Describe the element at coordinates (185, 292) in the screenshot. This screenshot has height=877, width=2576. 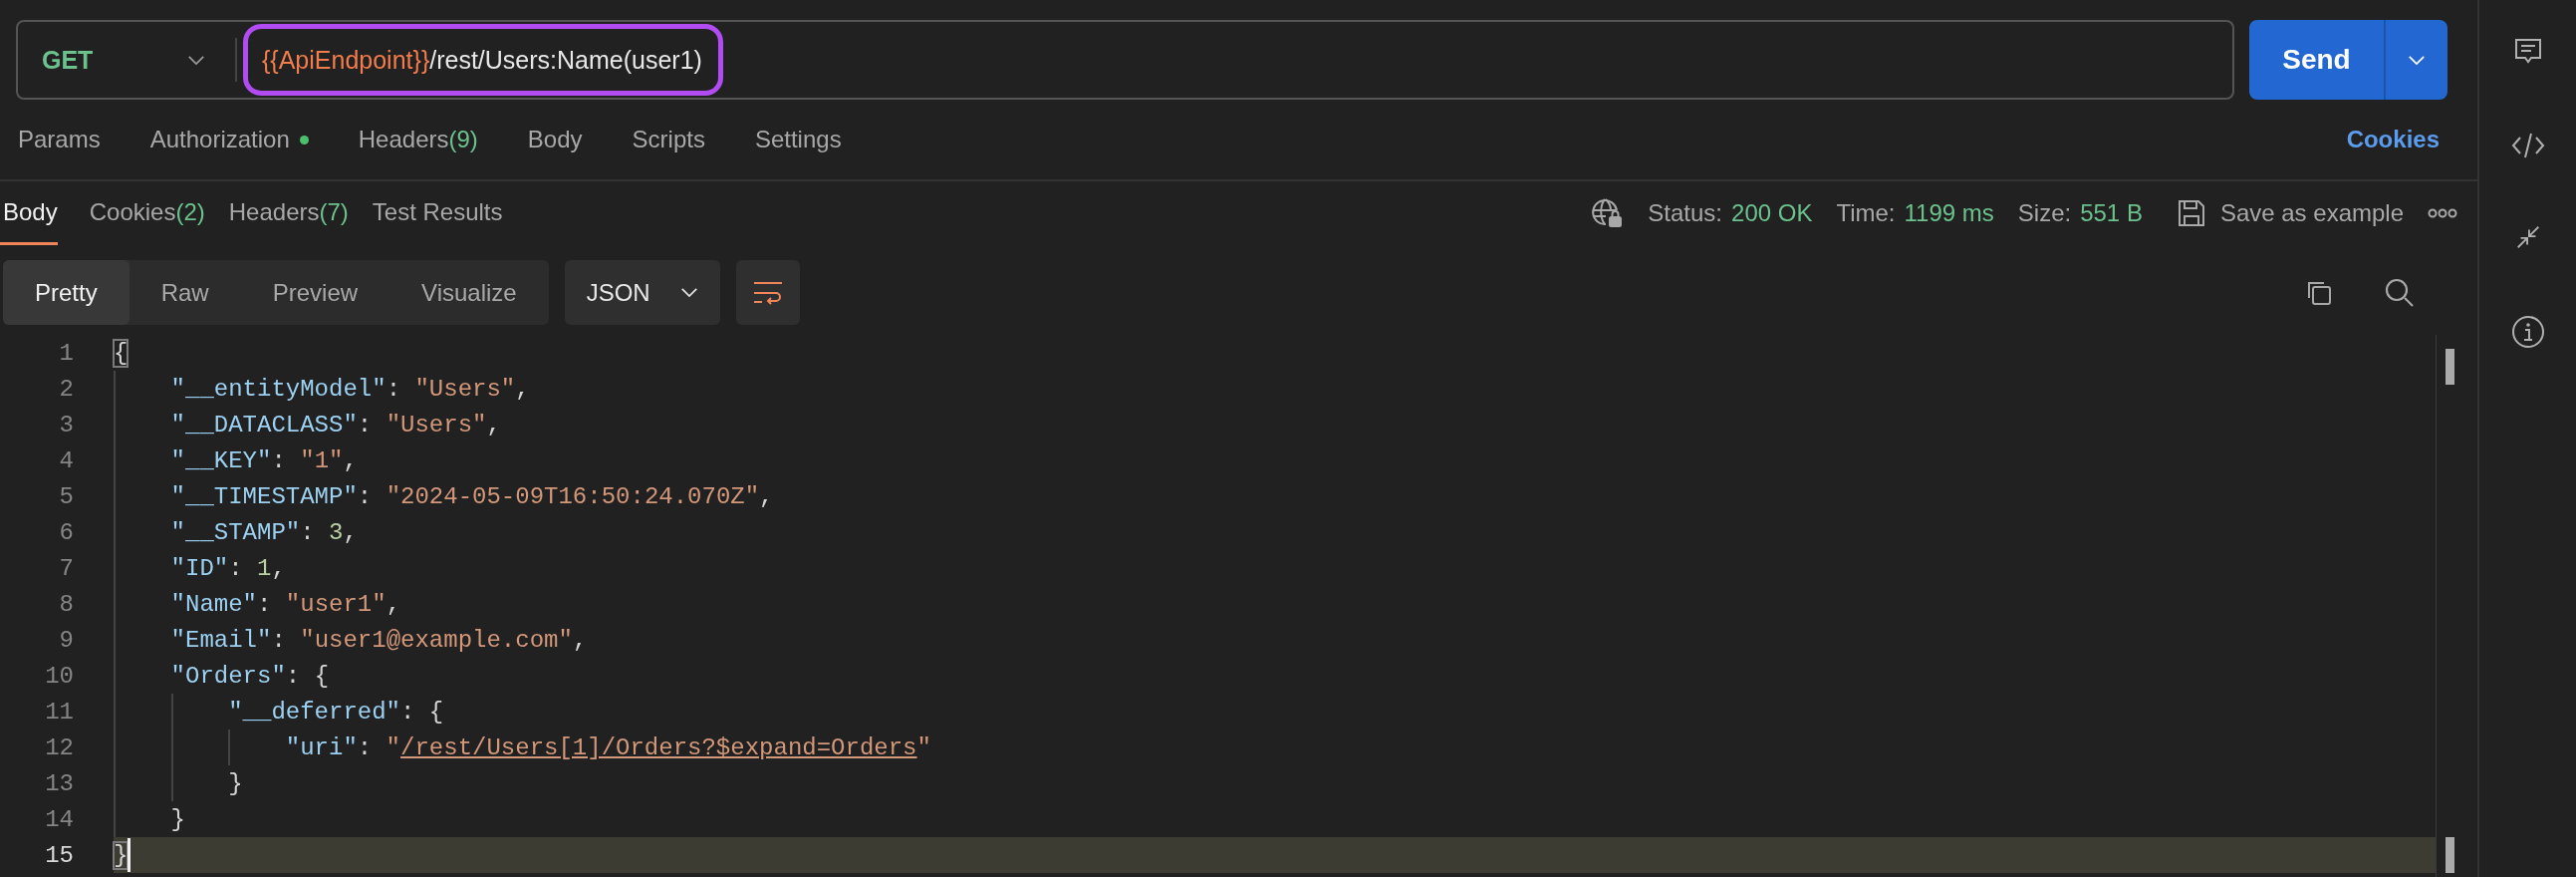
I see `view-mode-option: Raw` at that location.